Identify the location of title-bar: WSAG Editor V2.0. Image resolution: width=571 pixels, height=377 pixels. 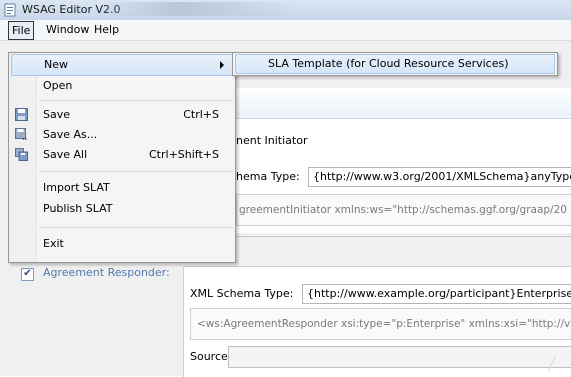
(285, 10).